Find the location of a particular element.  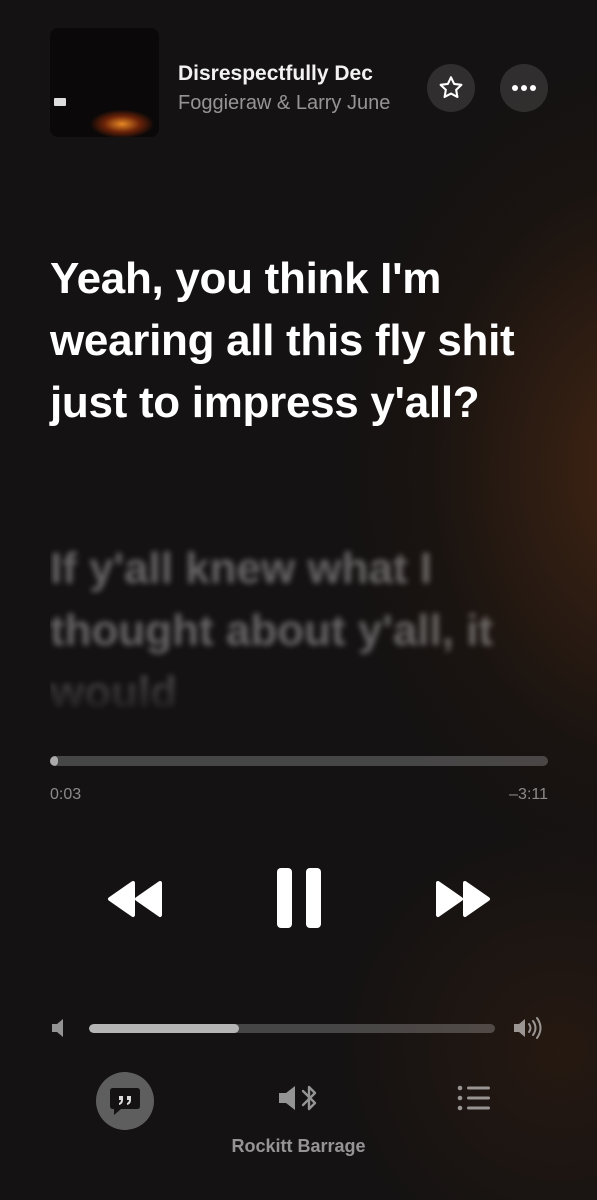

audio-output-button is located at coordinates (299, 1098).